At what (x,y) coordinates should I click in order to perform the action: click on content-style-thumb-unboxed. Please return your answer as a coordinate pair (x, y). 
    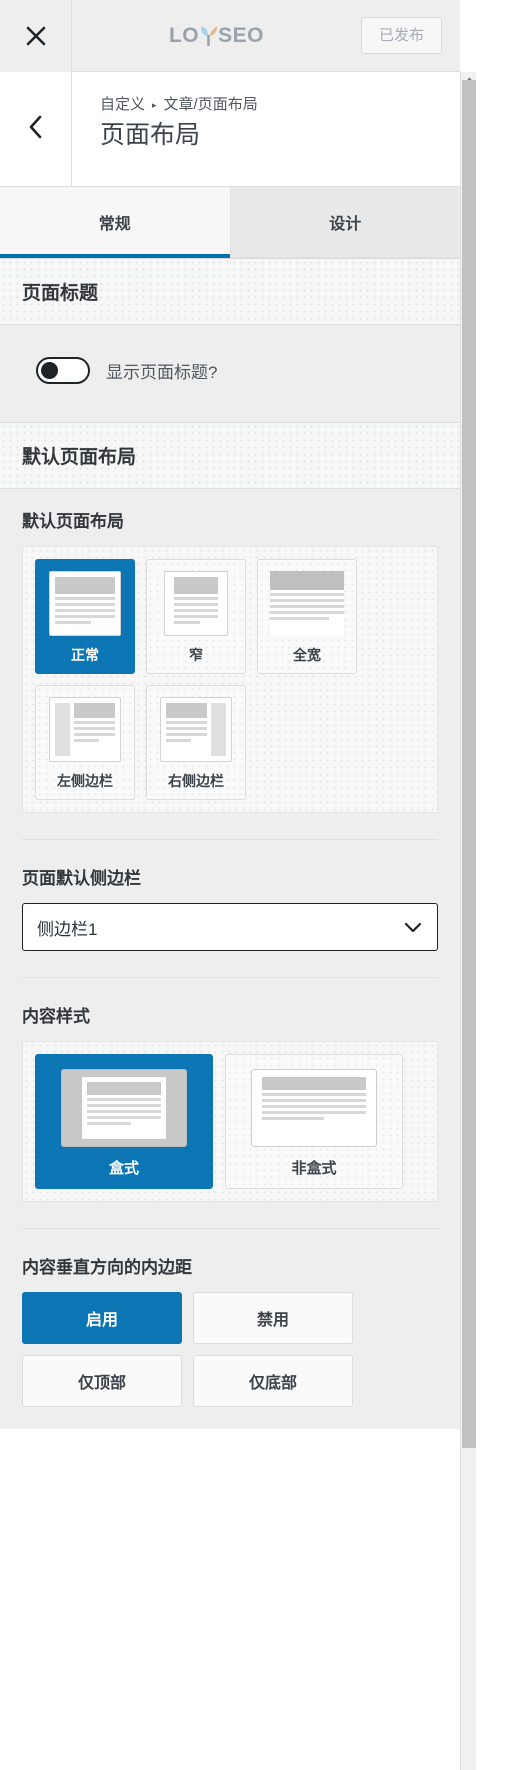
    Looking at the image, I should click on (314, 1108).